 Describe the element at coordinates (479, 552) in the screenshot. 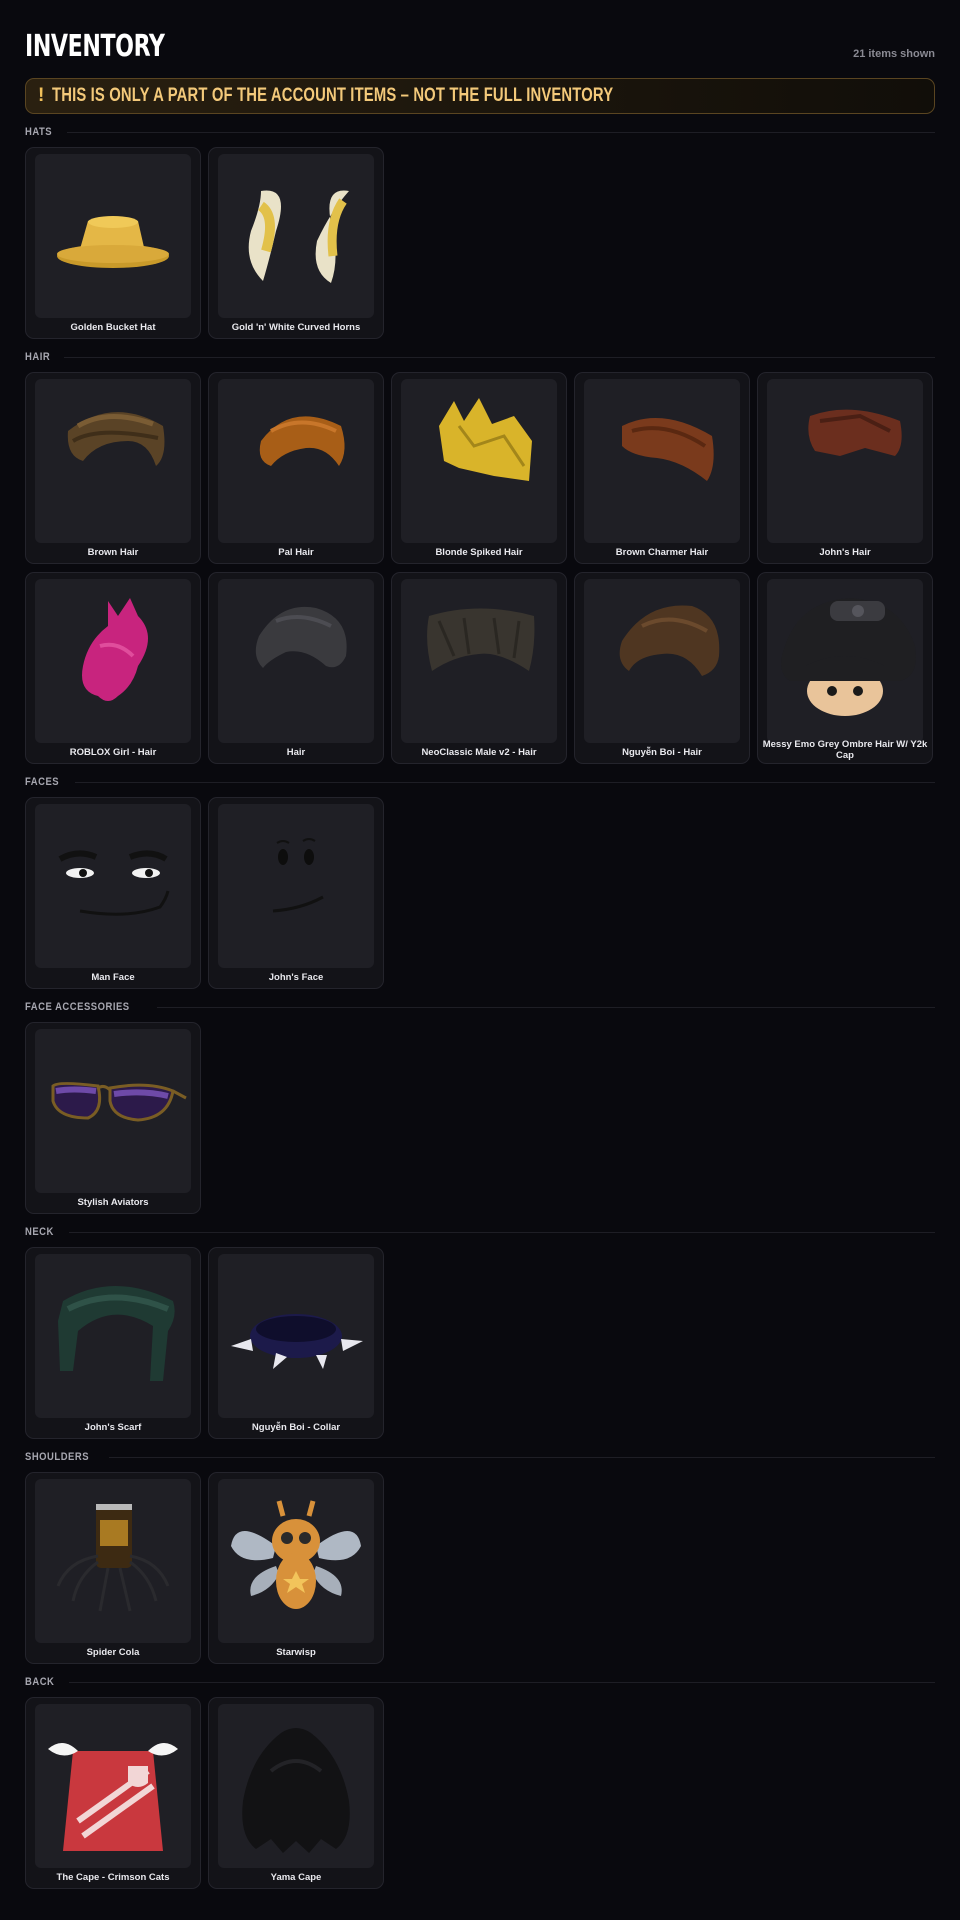

I see `item-name: Blonde Spiked Hair` at that location.